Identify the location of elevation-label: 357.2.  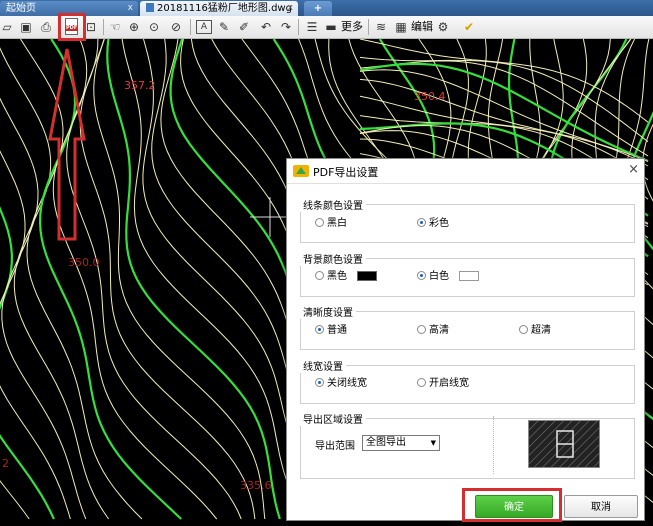
(140, 85).